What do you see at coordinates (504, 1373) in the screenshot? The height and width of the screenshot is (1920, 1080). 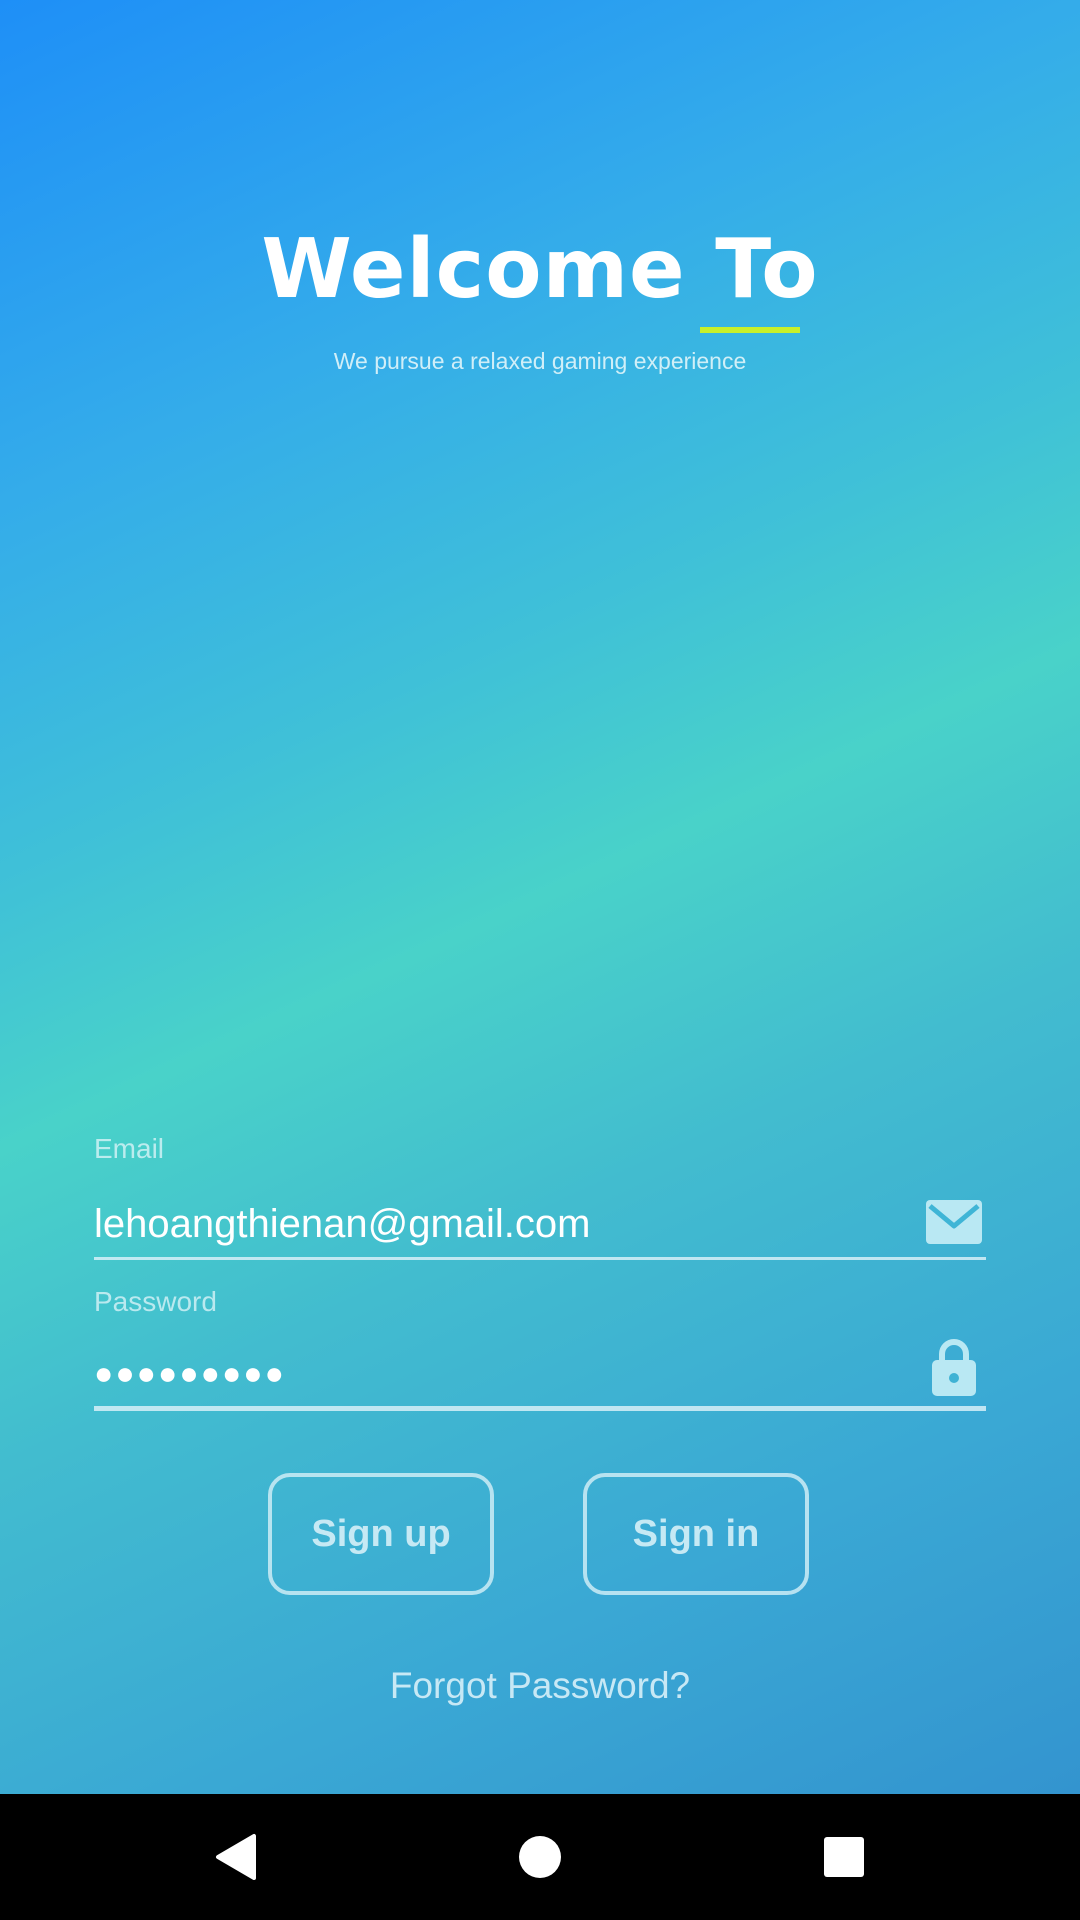 I see `password-field: ●●●●●●●●●` at bounding box center [504, 1373].